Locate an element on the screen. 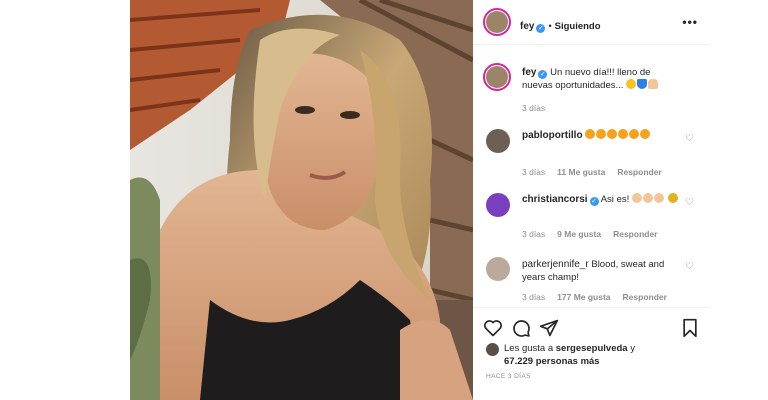 This screenshot has height=400, width=768. comment-text: Asi es! is located at coordinates (615, 199).